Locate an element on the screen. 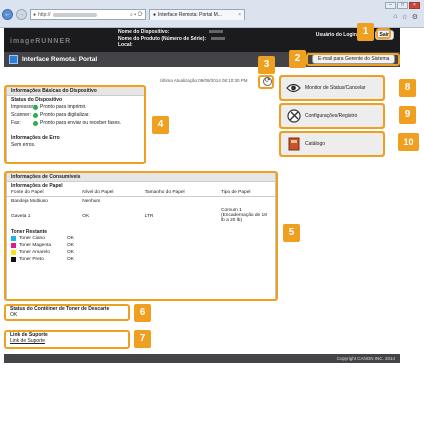  callout-badge: 1 is located at coordinates (365, 32).